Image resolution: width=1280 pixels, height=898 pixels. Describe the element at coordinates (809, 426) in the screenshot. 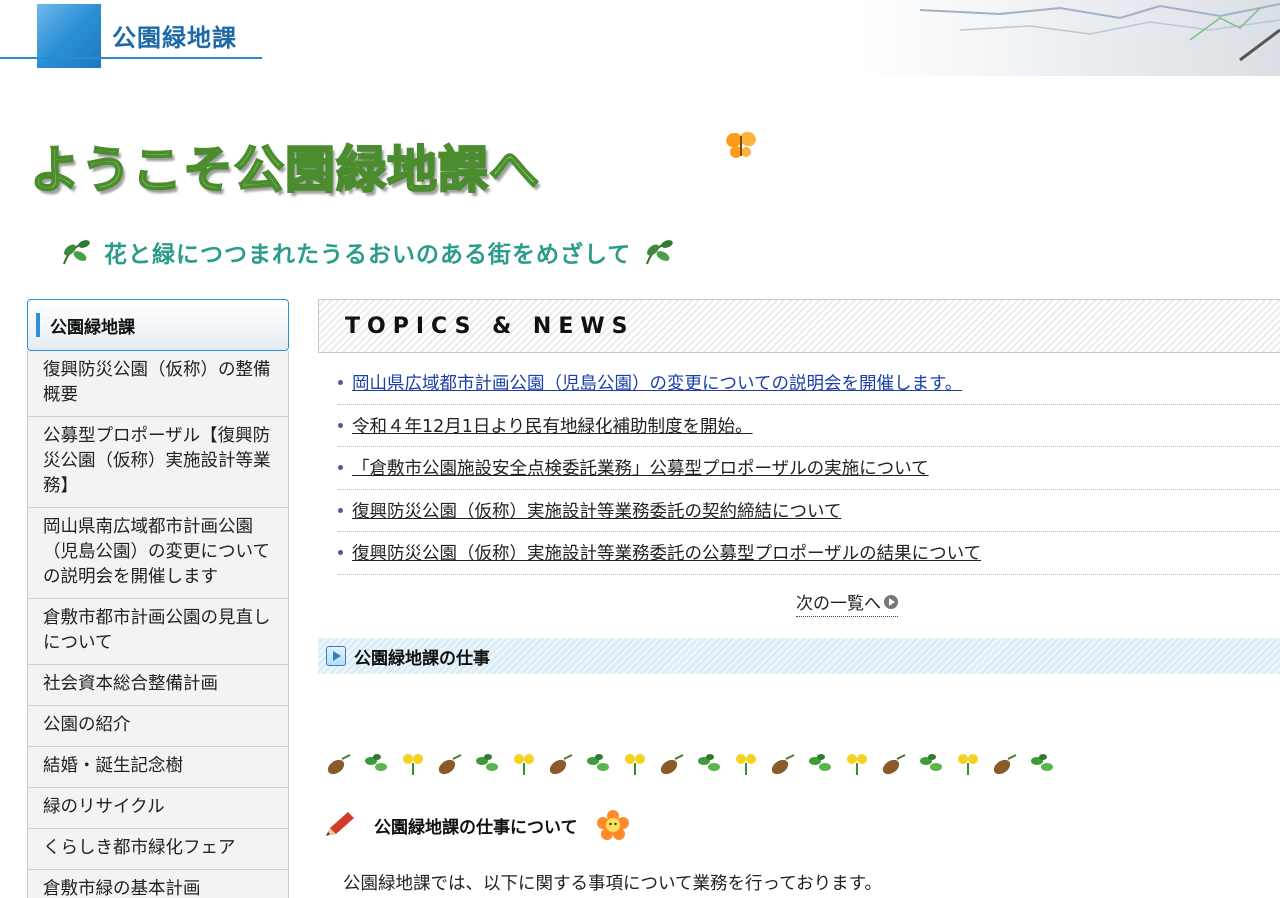

I see `list-item: 令和４年12月1日より民有地緑化補助制度を開始。` at that location.